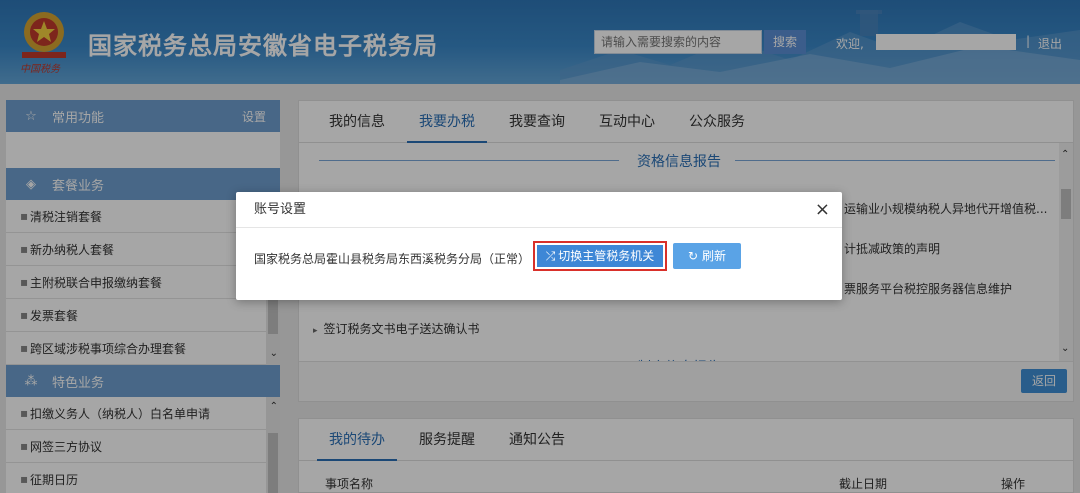 This screenshot has width=1080, height=493. I want to click on dialog-body: 国家税务总局霍山县税务局东西溪税务分局（正常） ⤮ 切换主管税务机关 ↻ 刷新, so click(539, 264).